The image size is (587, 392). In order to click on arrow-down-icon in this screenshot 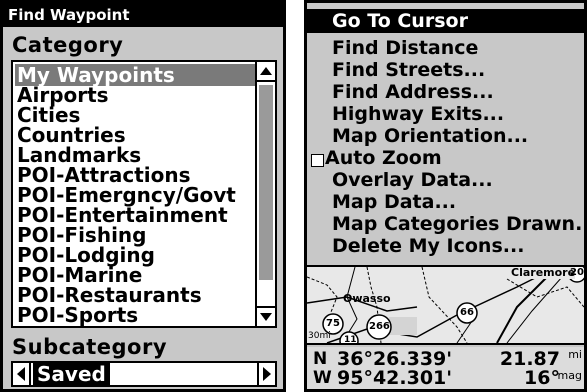, I will do `click(266, 317)`.